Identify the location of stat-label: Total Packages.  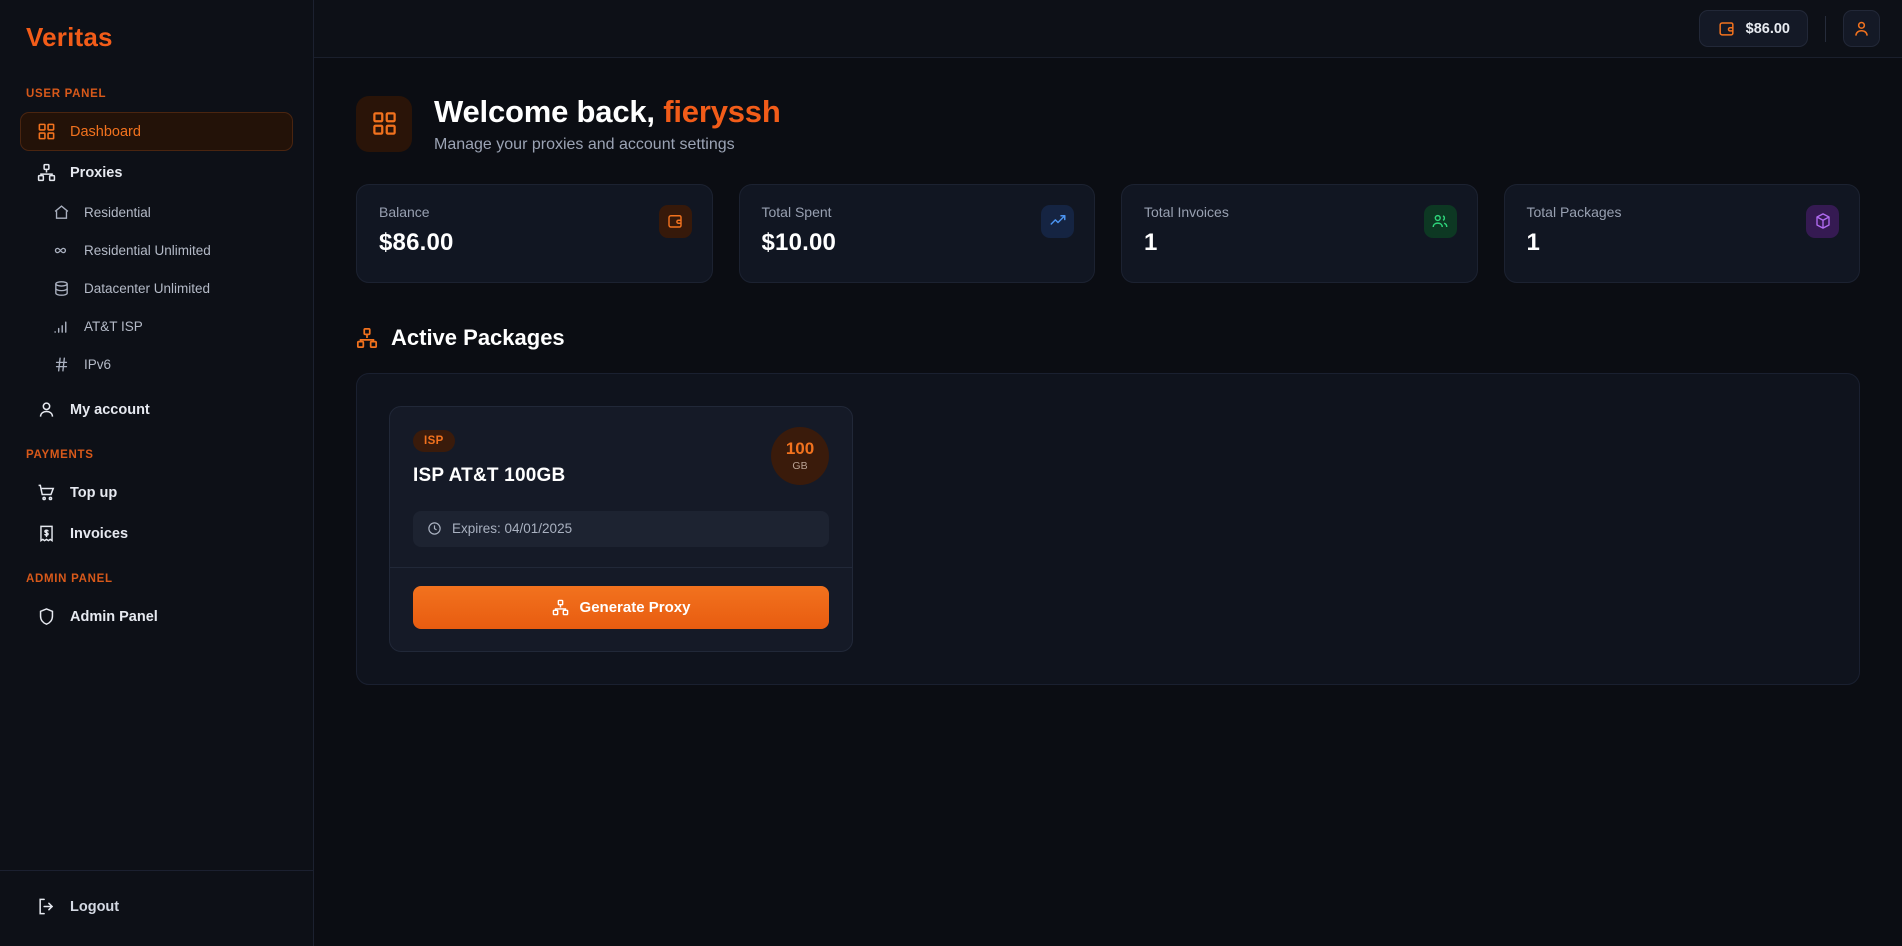
(1574, 211).